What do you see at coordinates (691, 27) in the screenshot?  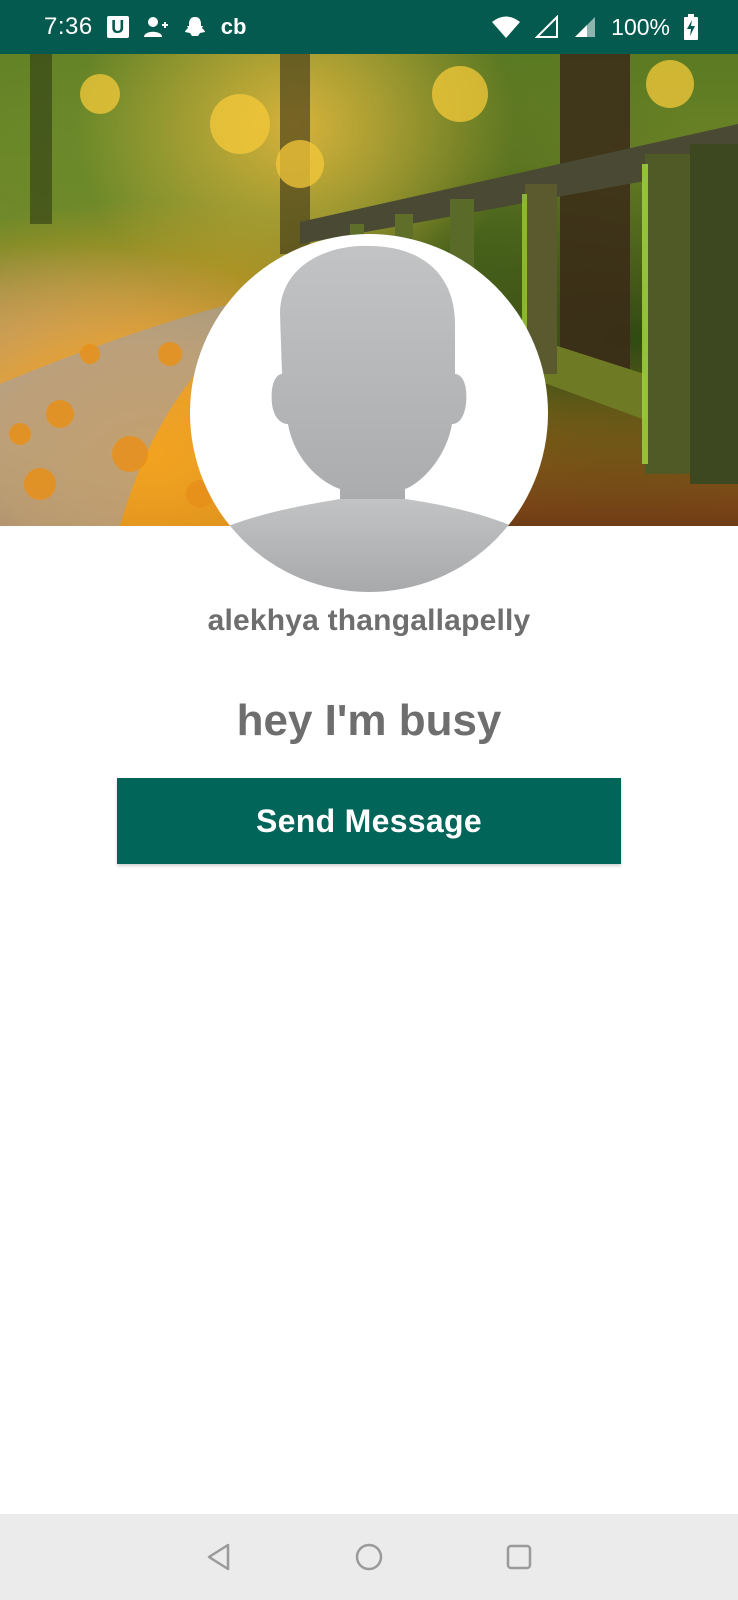 I see `battery-charging-icon` at bounding box center [691, 27].